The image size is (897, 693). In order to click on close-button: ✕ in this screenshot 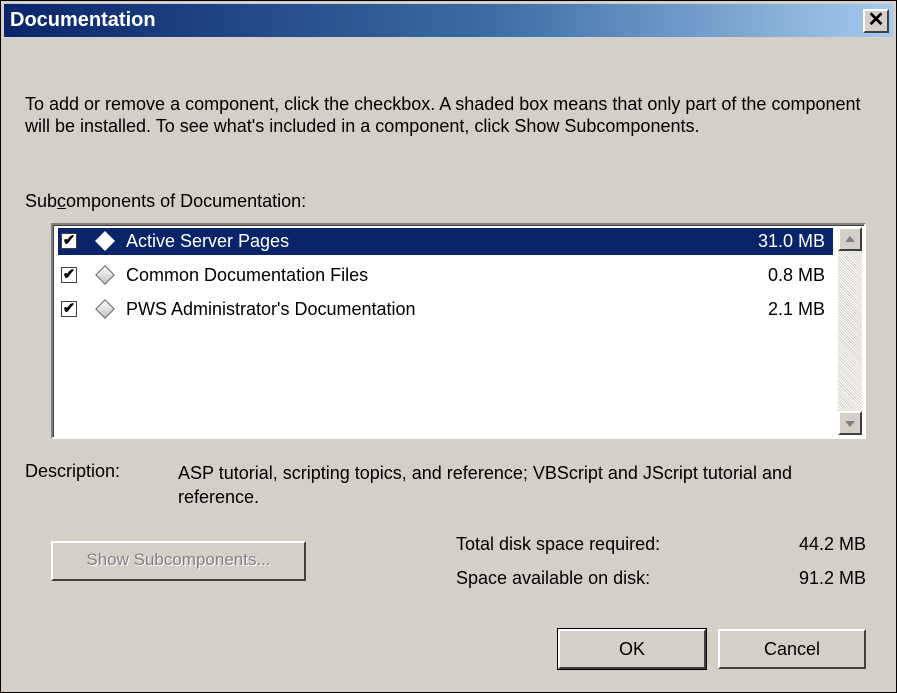, I will do `click(876, 21)`.